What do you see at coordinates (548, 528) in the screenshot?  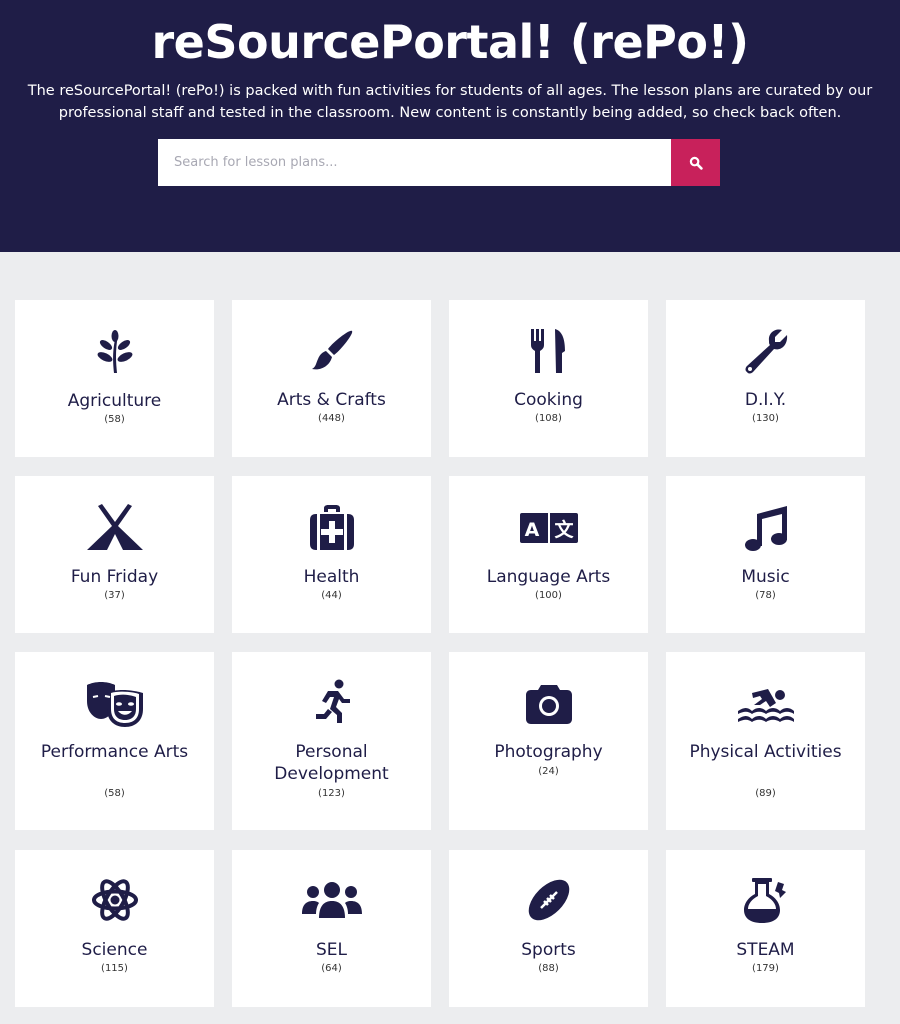 I see `language-icon: A 文` at bounding box center [548, 528].